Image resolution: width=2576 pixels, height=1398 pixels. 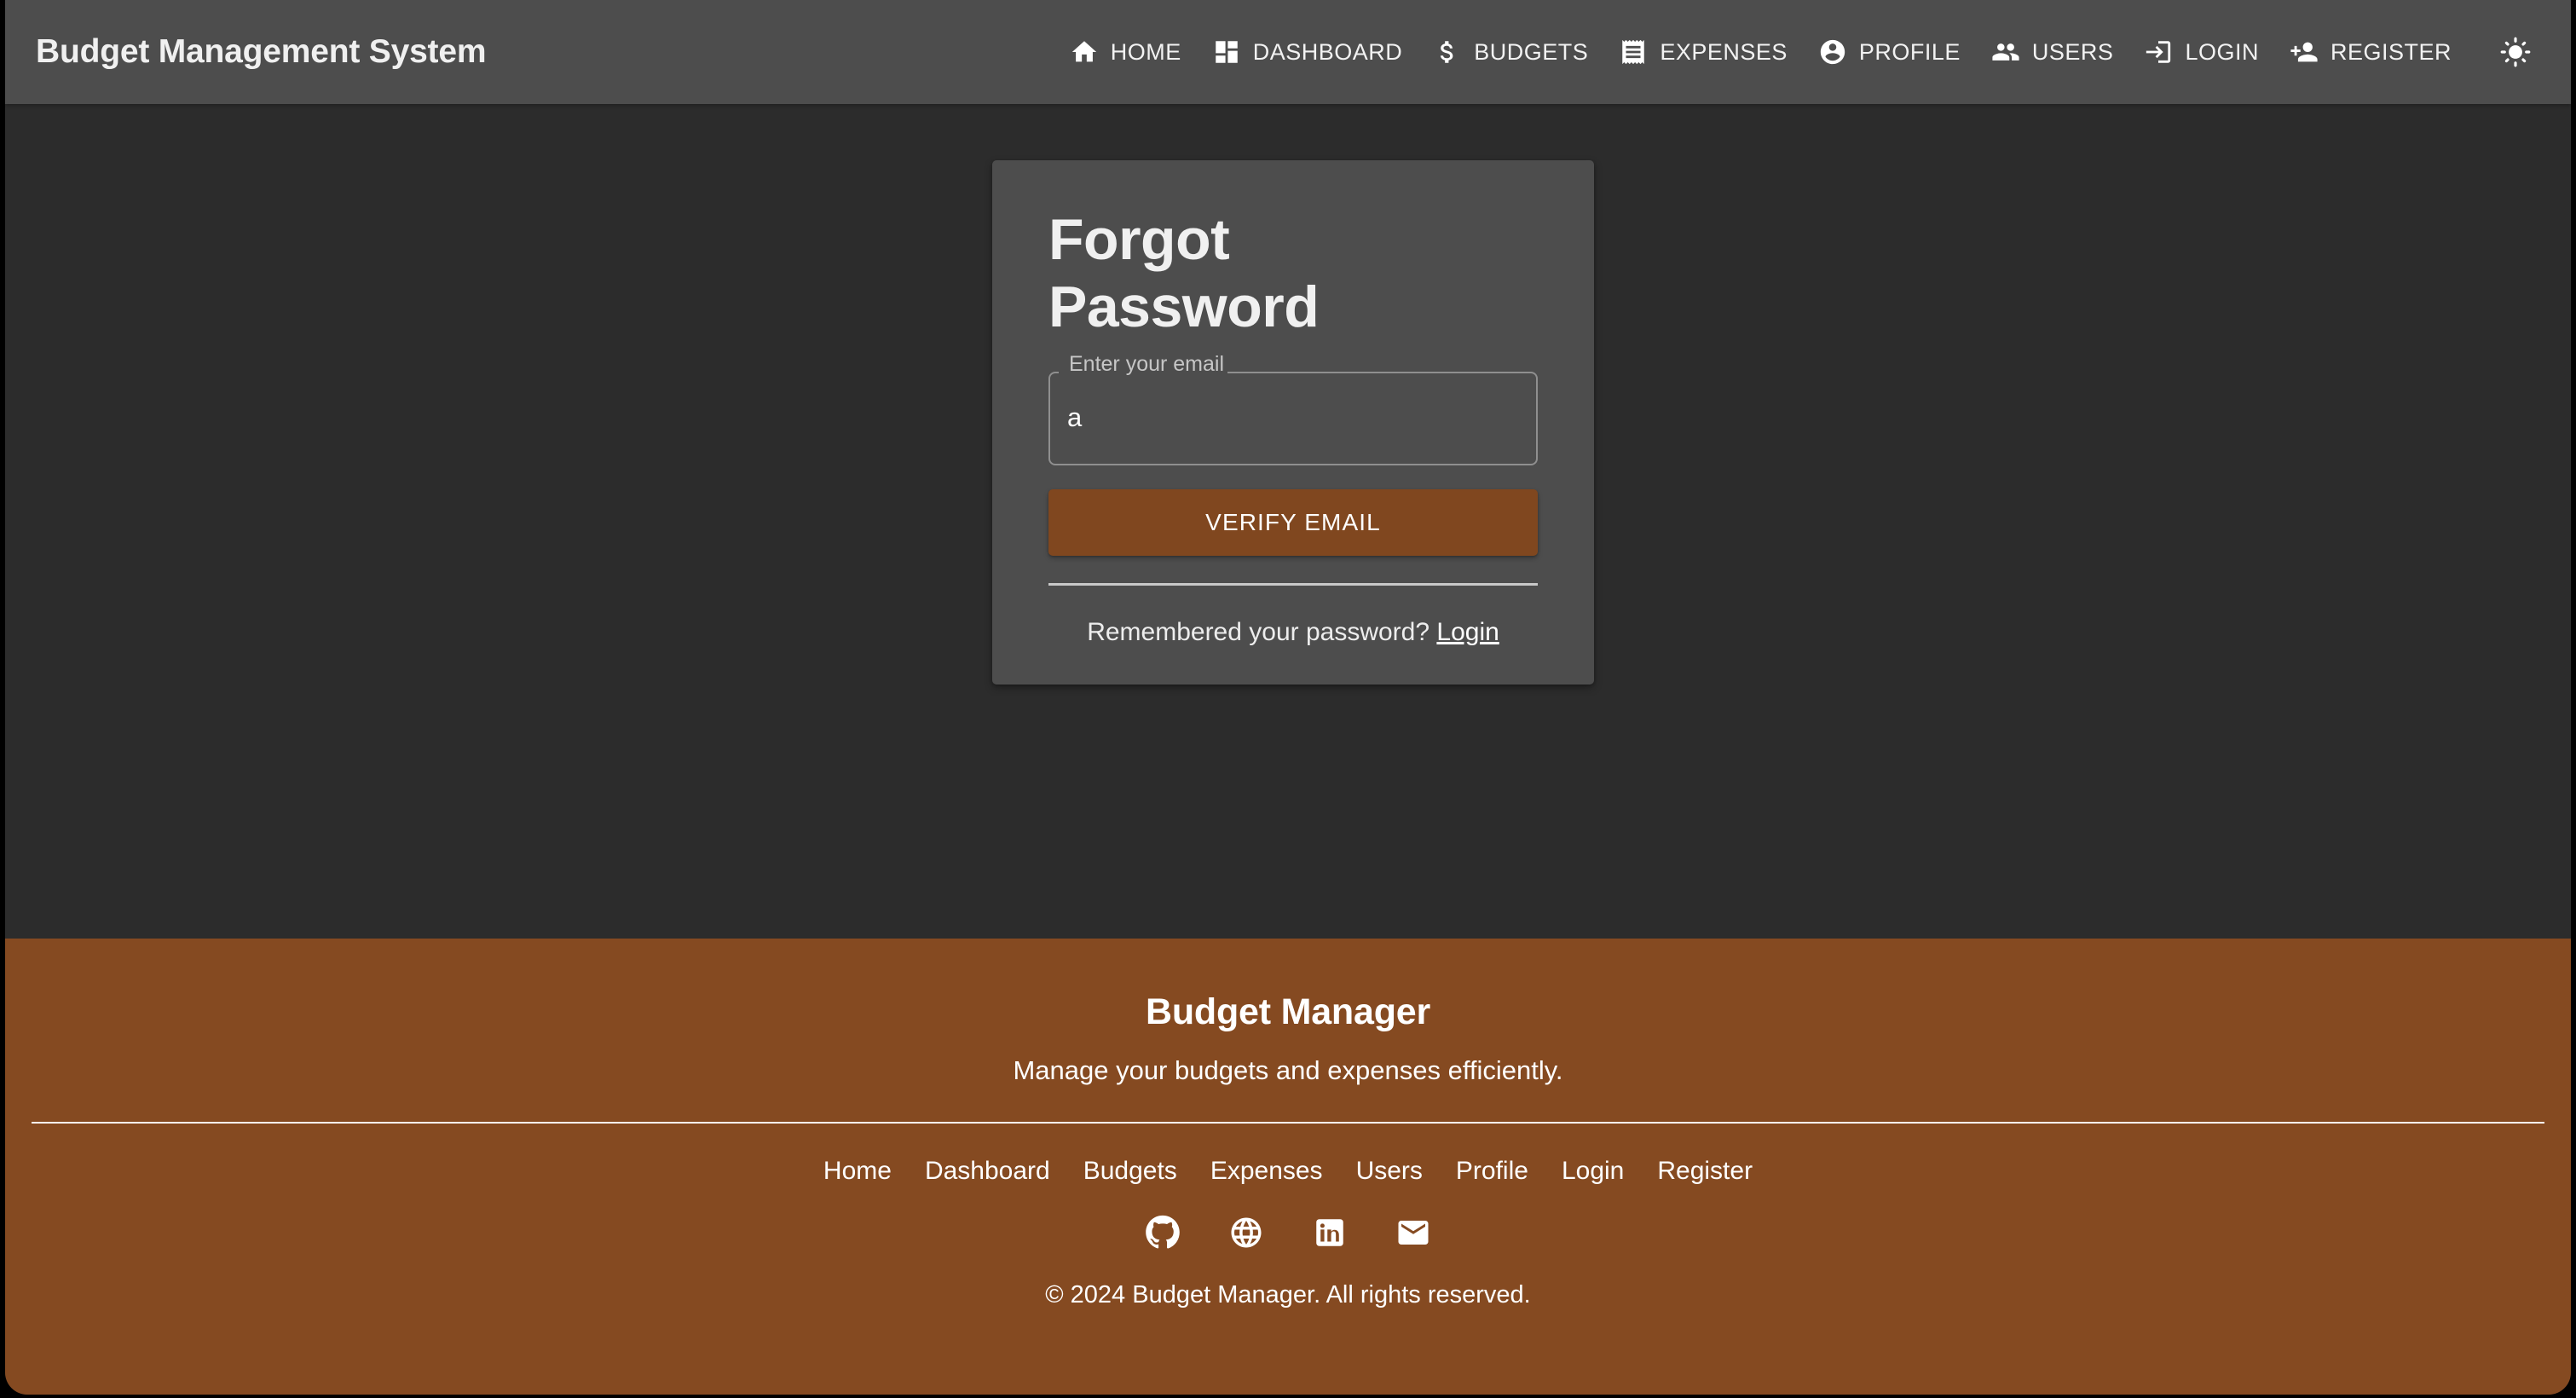 What do you see at coordinates (1633, 52) in the screenshot?
I see `receipt-icon` at bounding box center [1633, 52].